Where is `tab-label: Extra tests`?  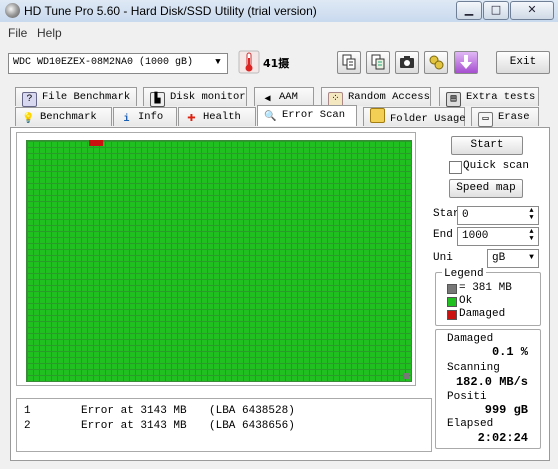
tab-label: Extra tests is located at coordinates (501, 97).